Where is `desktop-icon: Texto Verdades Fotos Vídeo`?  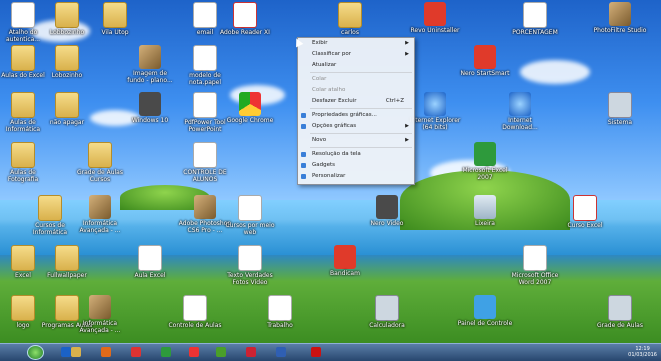 desktop-icon: Texto Verdades Fotos Vídeo is located at coordinates (250, 265).